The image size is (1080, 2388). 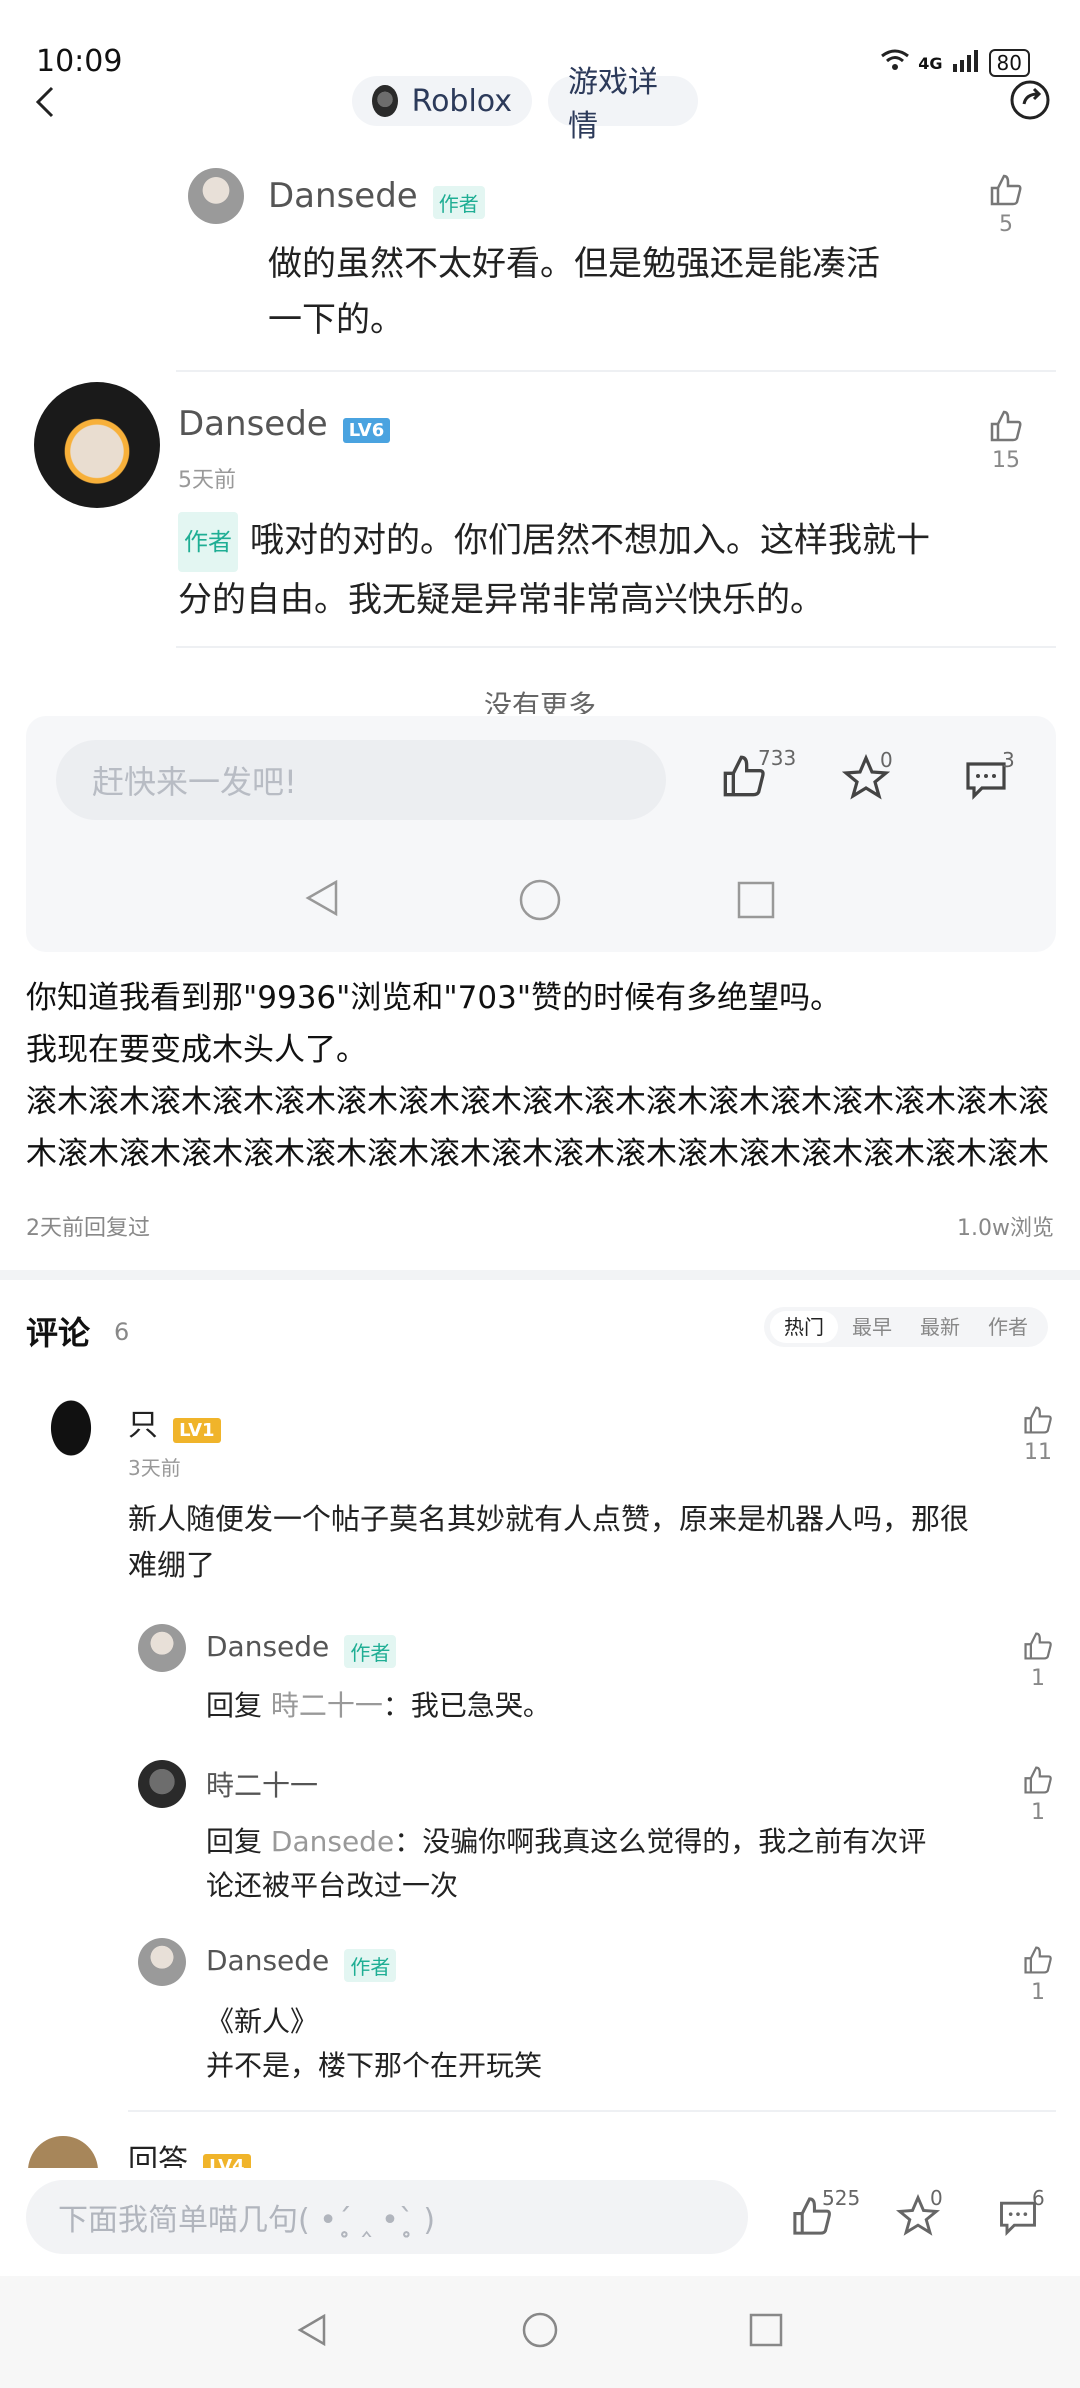 I want to click on share-button, so click(x=1030, y=100).